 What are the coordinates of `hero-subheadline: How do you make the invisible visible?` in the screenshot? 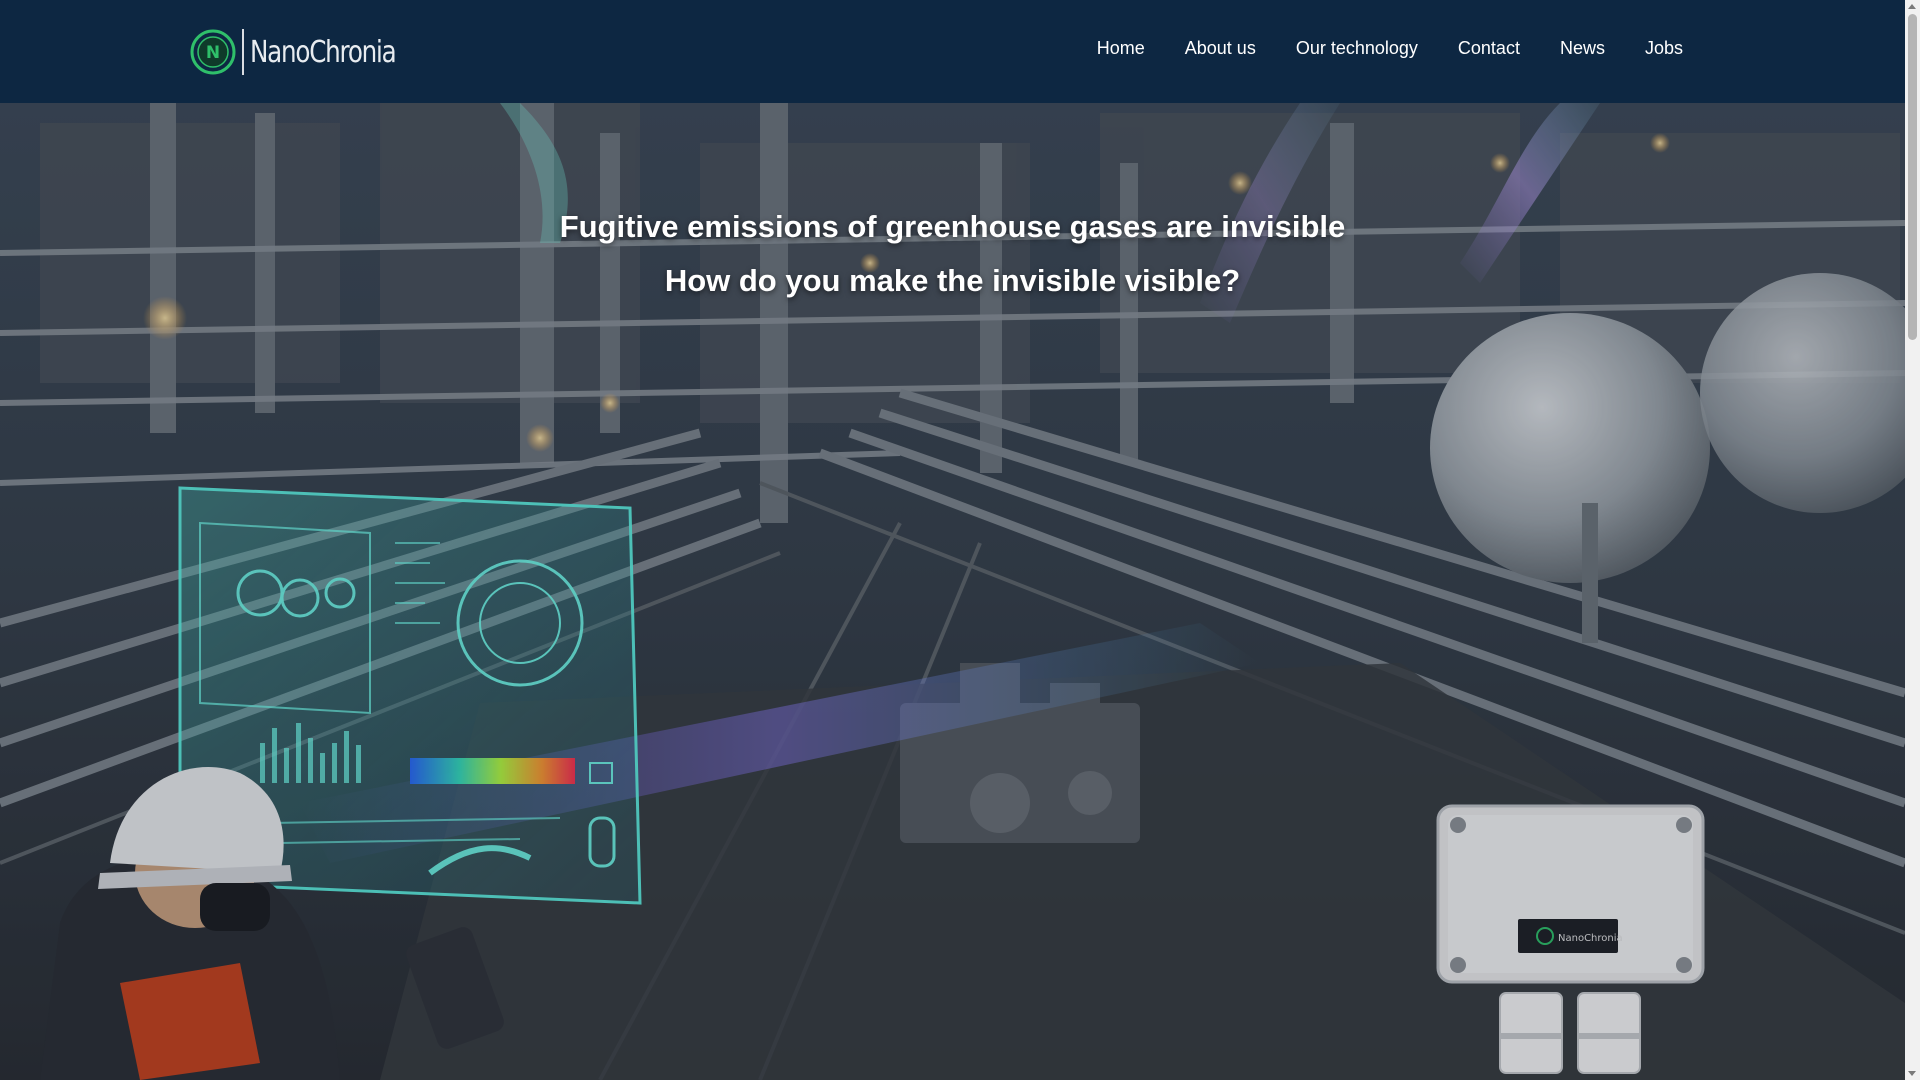 It's located at (952, 280).